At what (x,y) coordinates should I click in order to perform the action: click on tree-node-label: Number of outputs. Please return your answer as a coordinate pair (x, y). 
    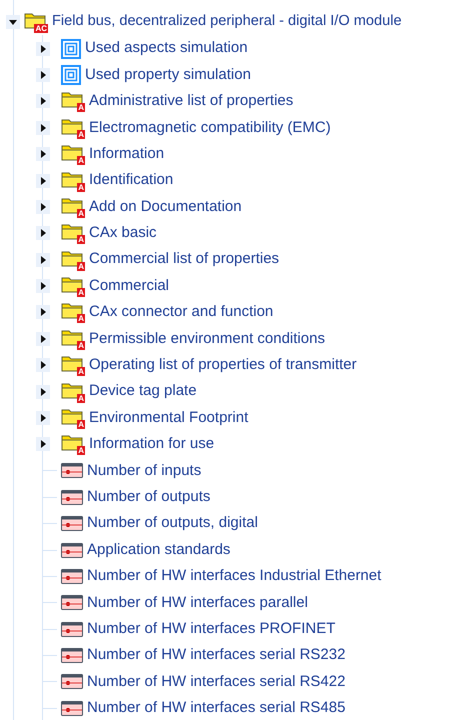
    Looking at the image, I should click on (148, 497).